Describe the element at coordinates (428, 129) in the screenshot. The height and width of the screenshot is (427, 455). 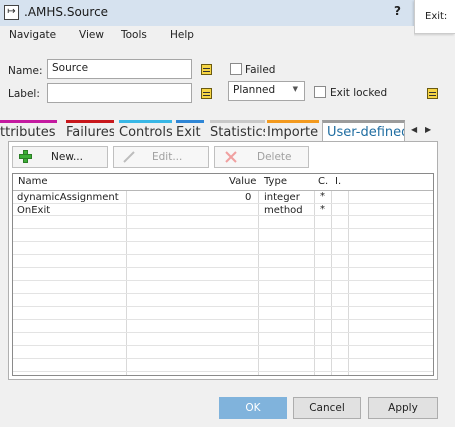
I see `tab-scroll-right-icon: ▶` at that location.